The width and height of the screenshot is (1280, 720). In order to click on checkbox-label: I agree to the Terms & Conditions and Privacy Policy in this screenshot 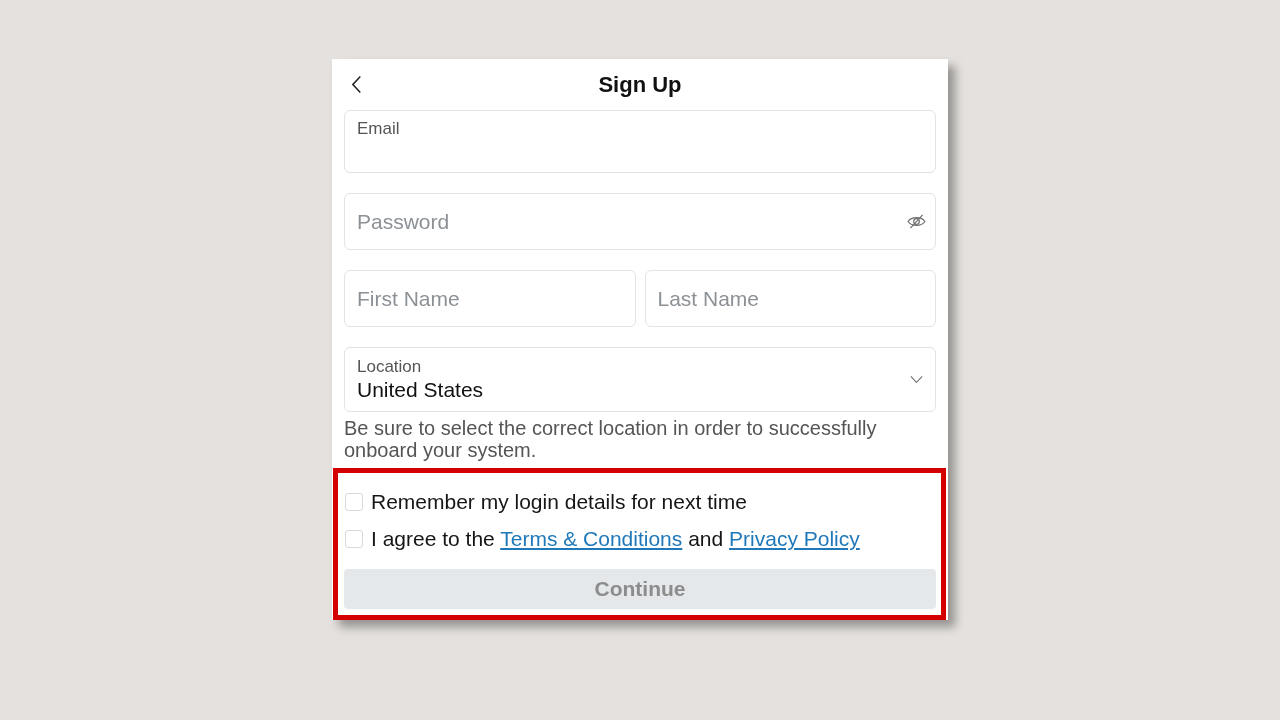, I will do `click(615, 539)`.